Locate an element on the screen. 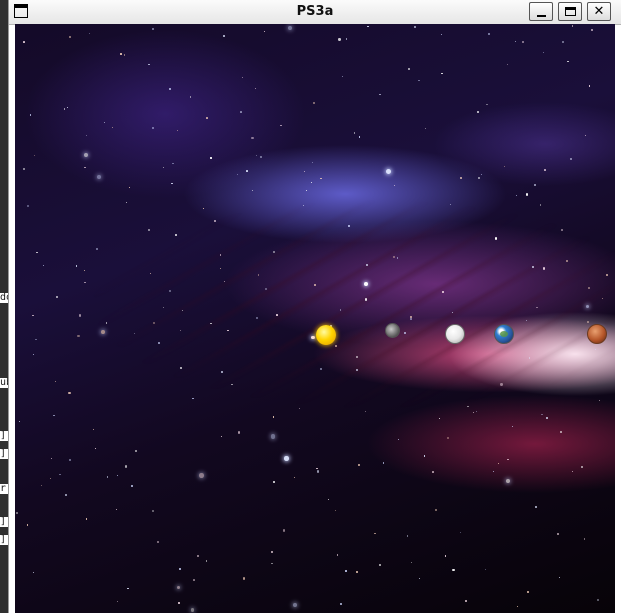 The height and width of the screenshot is (613, 621). close-button: ✕ is located at coordinates (599, 11).